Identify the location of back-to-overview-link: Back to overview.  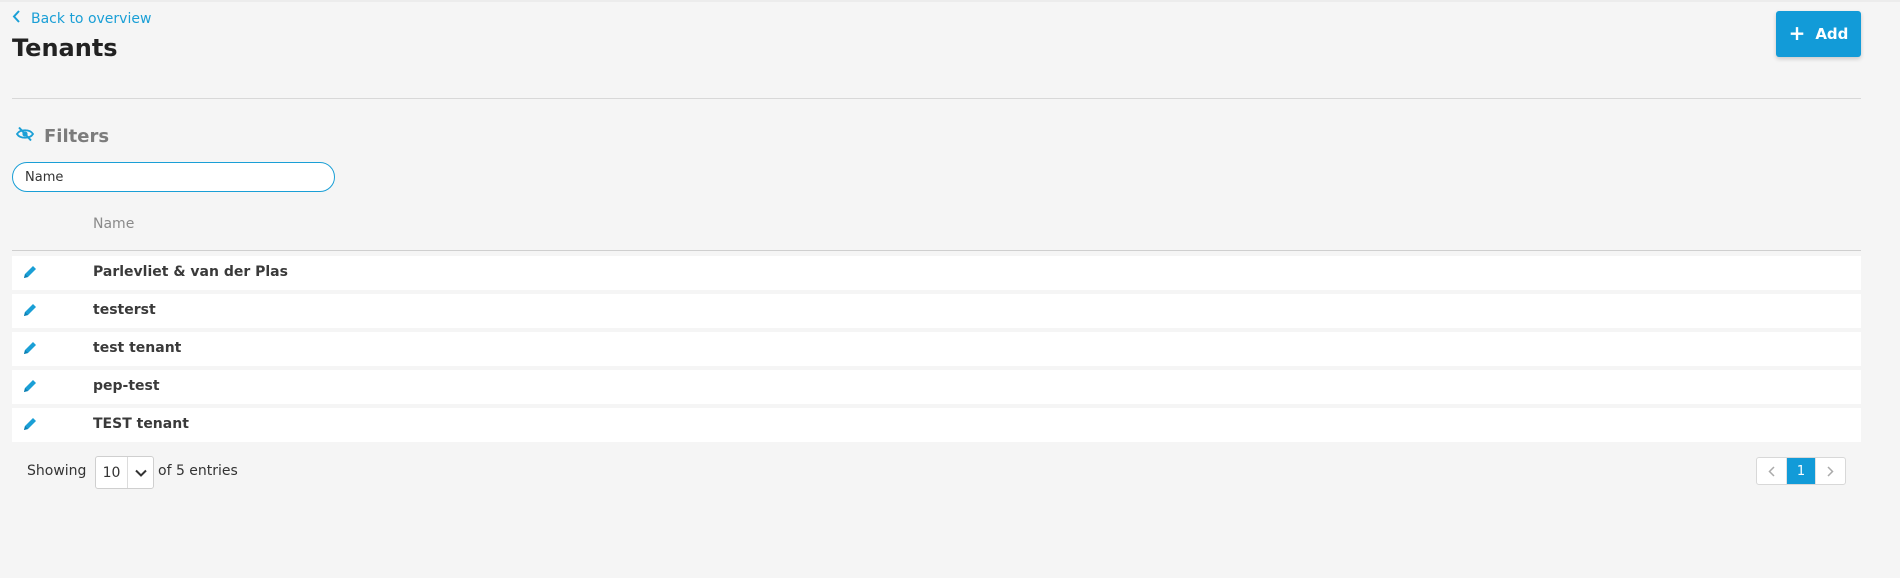
(81, 18).